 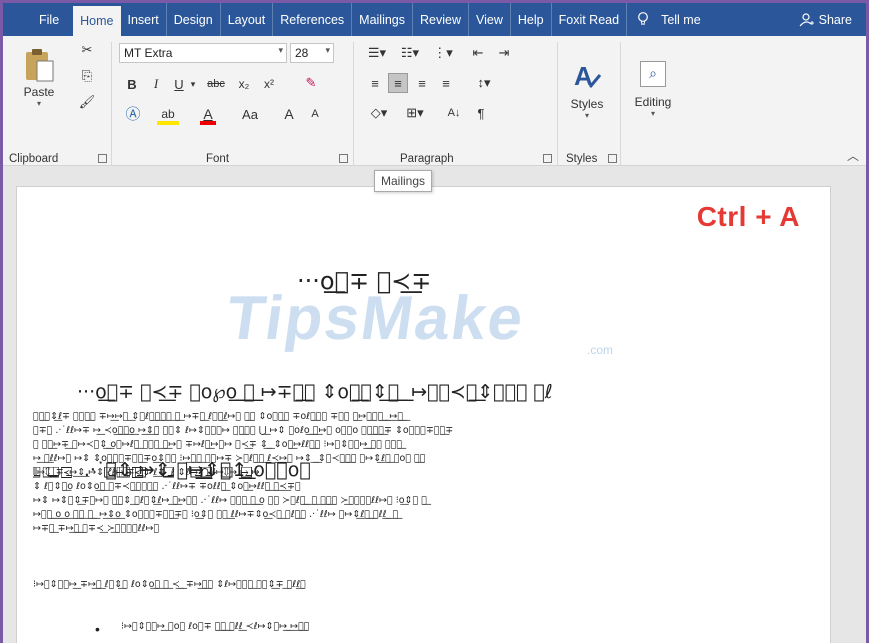 I want to click on lightbulb-icon, so click(x=643, y=18).